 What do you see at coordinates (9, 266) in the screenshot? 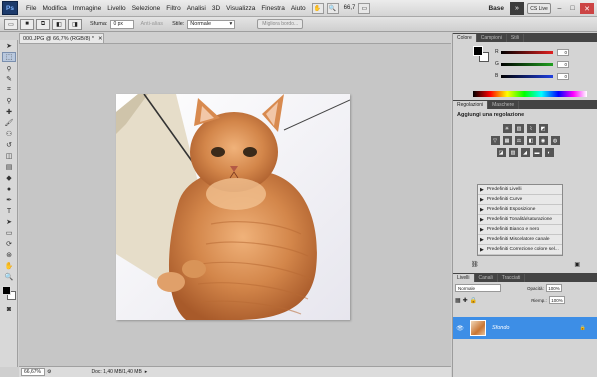
I see `hand-tool-icon-2: ✋` at bounding box center [9, 266].